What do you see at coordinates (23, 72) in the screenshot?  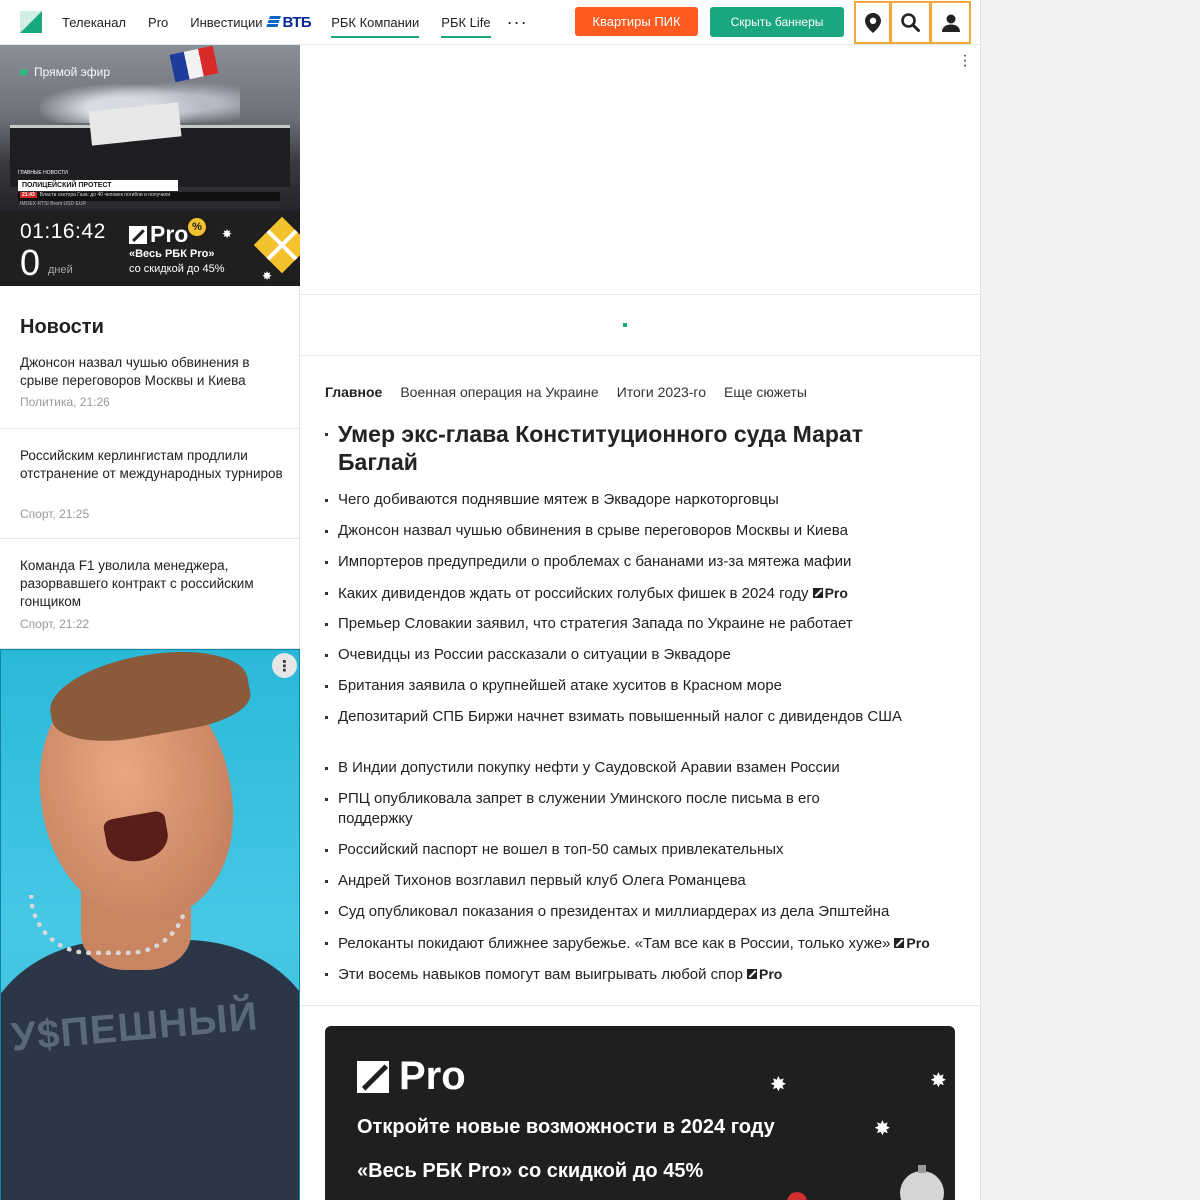 I see `live-dot-icon` at bounding box center [23, 72].